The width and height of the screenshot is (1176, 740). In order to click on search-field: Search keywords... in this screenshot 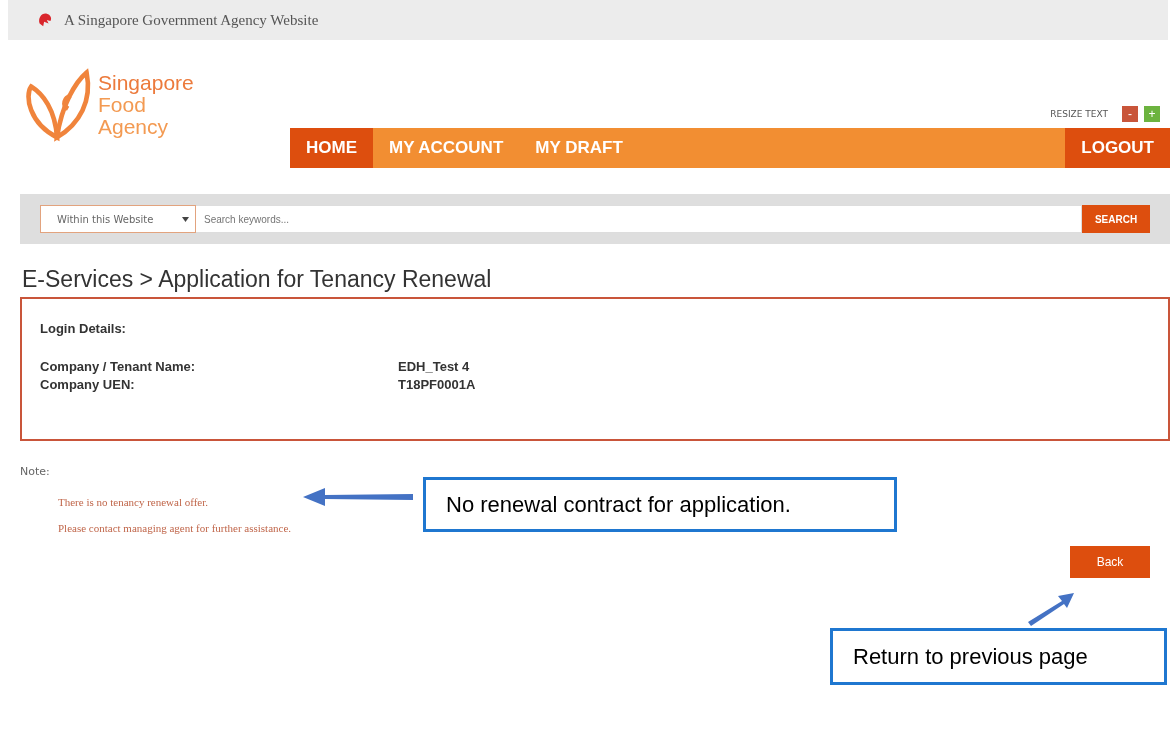, I will do `click(639, 219)`.